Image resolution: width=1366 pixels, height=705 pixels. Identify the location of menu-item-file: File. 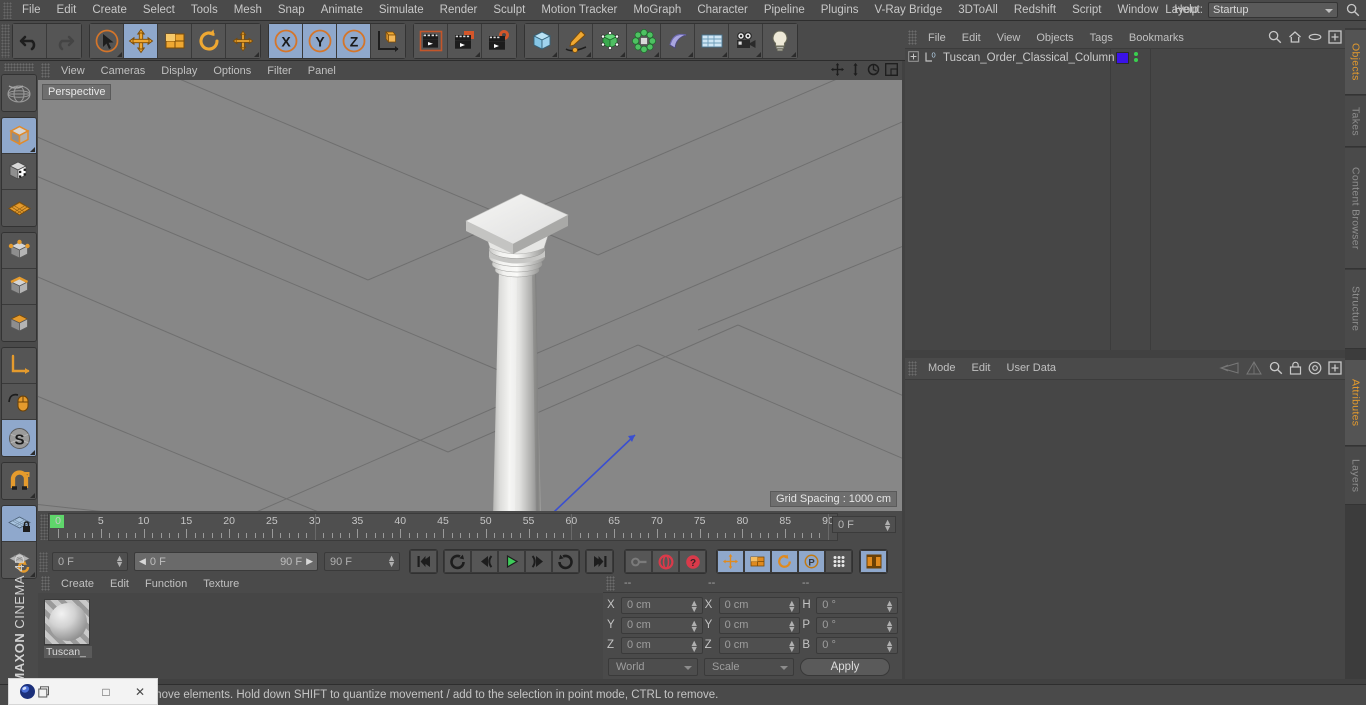
(31, 10).